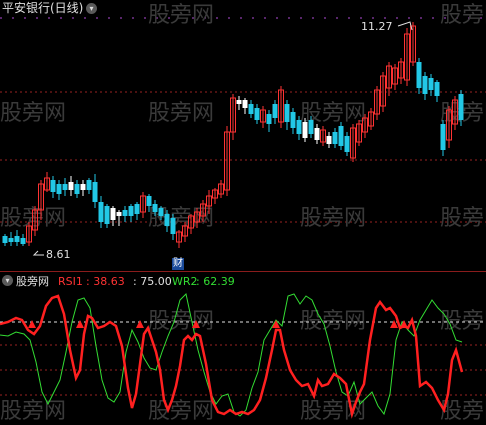 The image size is (486, 425). Describe the element at coordinates (91, 8) in the screenshot. I see `chevron-down-icon: ▾` at that location.